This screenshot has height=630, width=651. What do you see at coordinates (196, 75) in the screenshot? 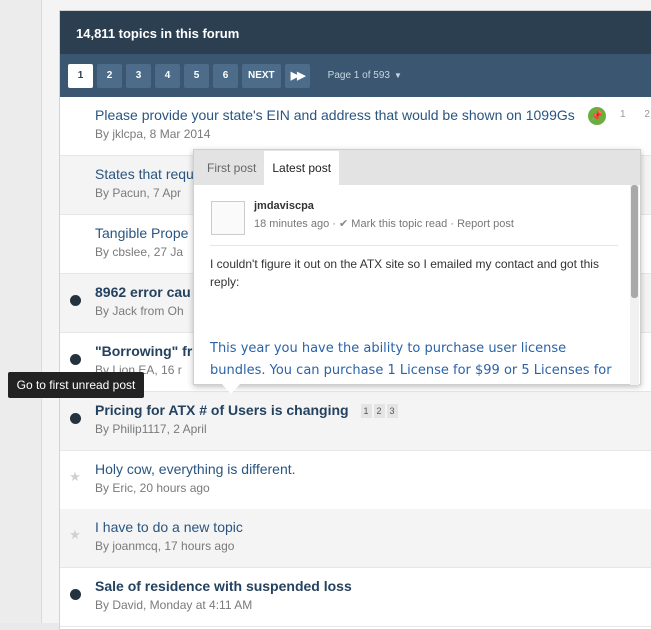
I see `page-button-5: 5` at bounding box center [196, 75].